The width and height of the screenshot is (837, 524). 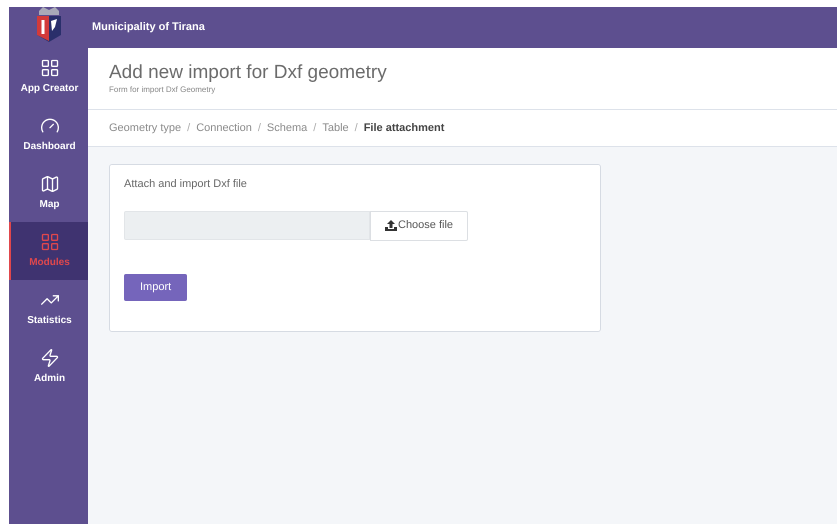 What do you see at coordinates (156, 287) in the screenshot?
I see `import-button: Import` at bounding box center [156, 287].